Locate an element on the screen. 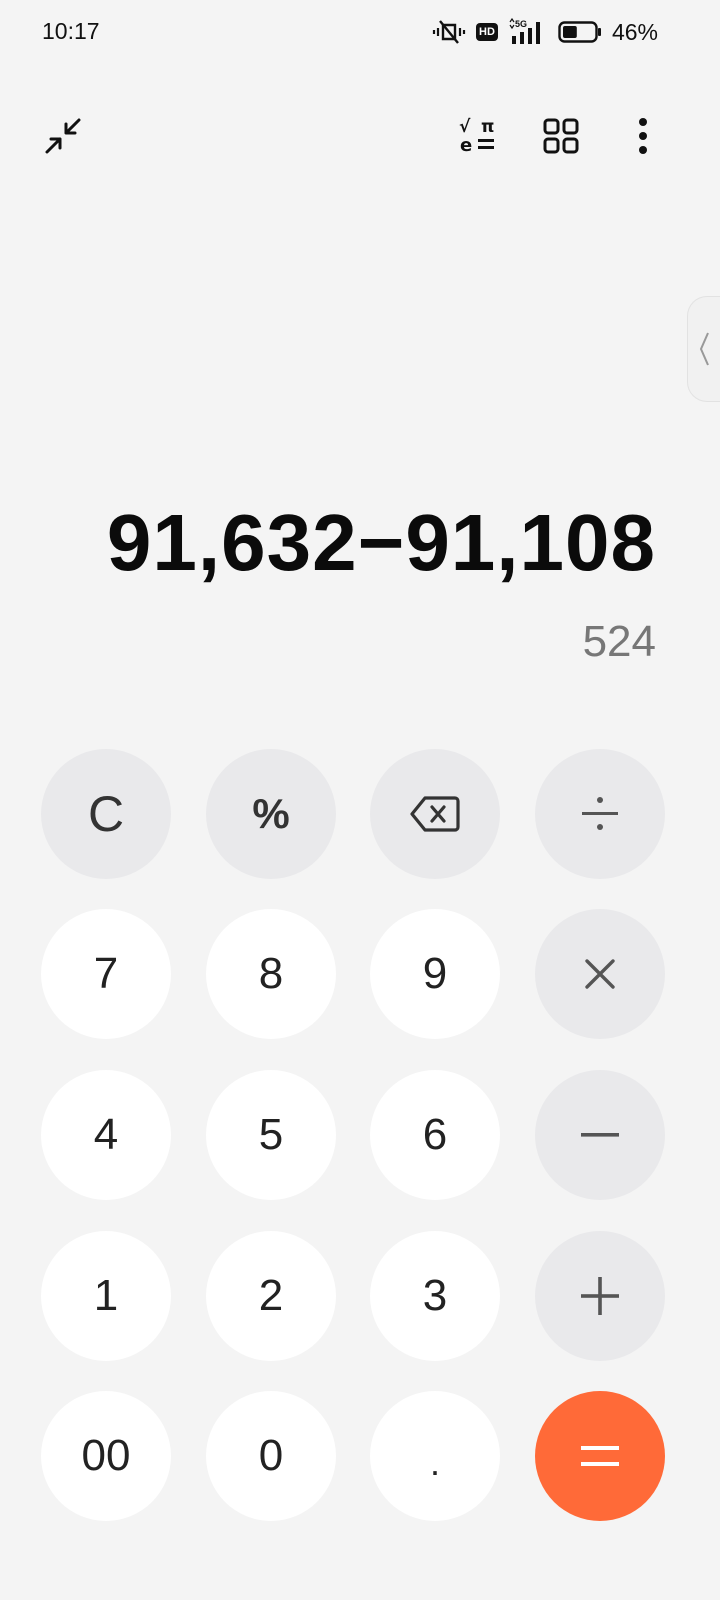 Image resolution: width=720 pixels, height=1600 pixels. key-5-label: 5 is located at coordinates (271, 1134).